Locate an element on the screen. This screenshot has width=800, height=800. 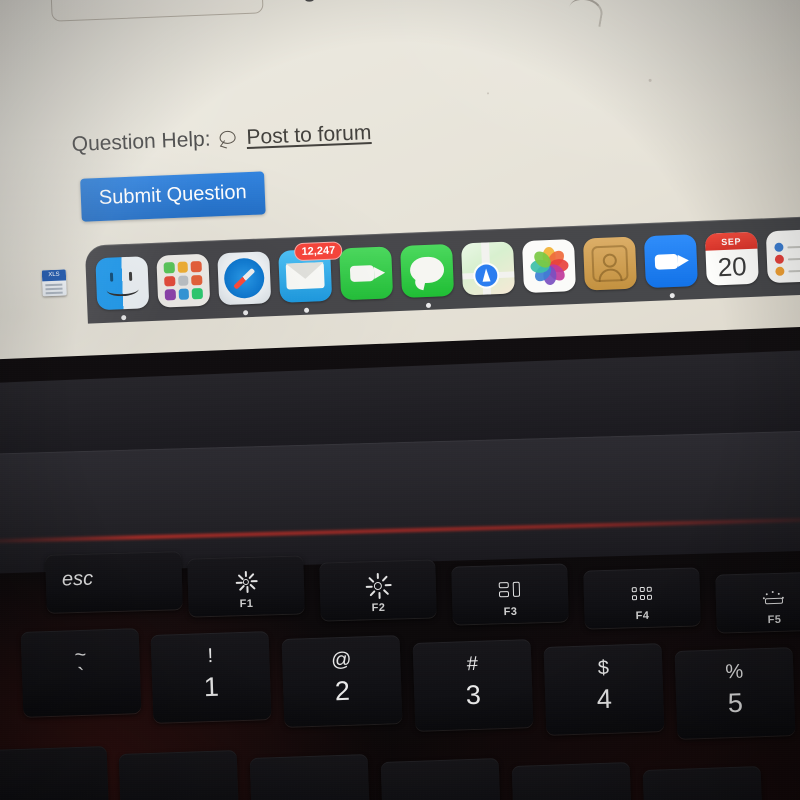
brightness-up-icon is located at coordinates (378, 585).